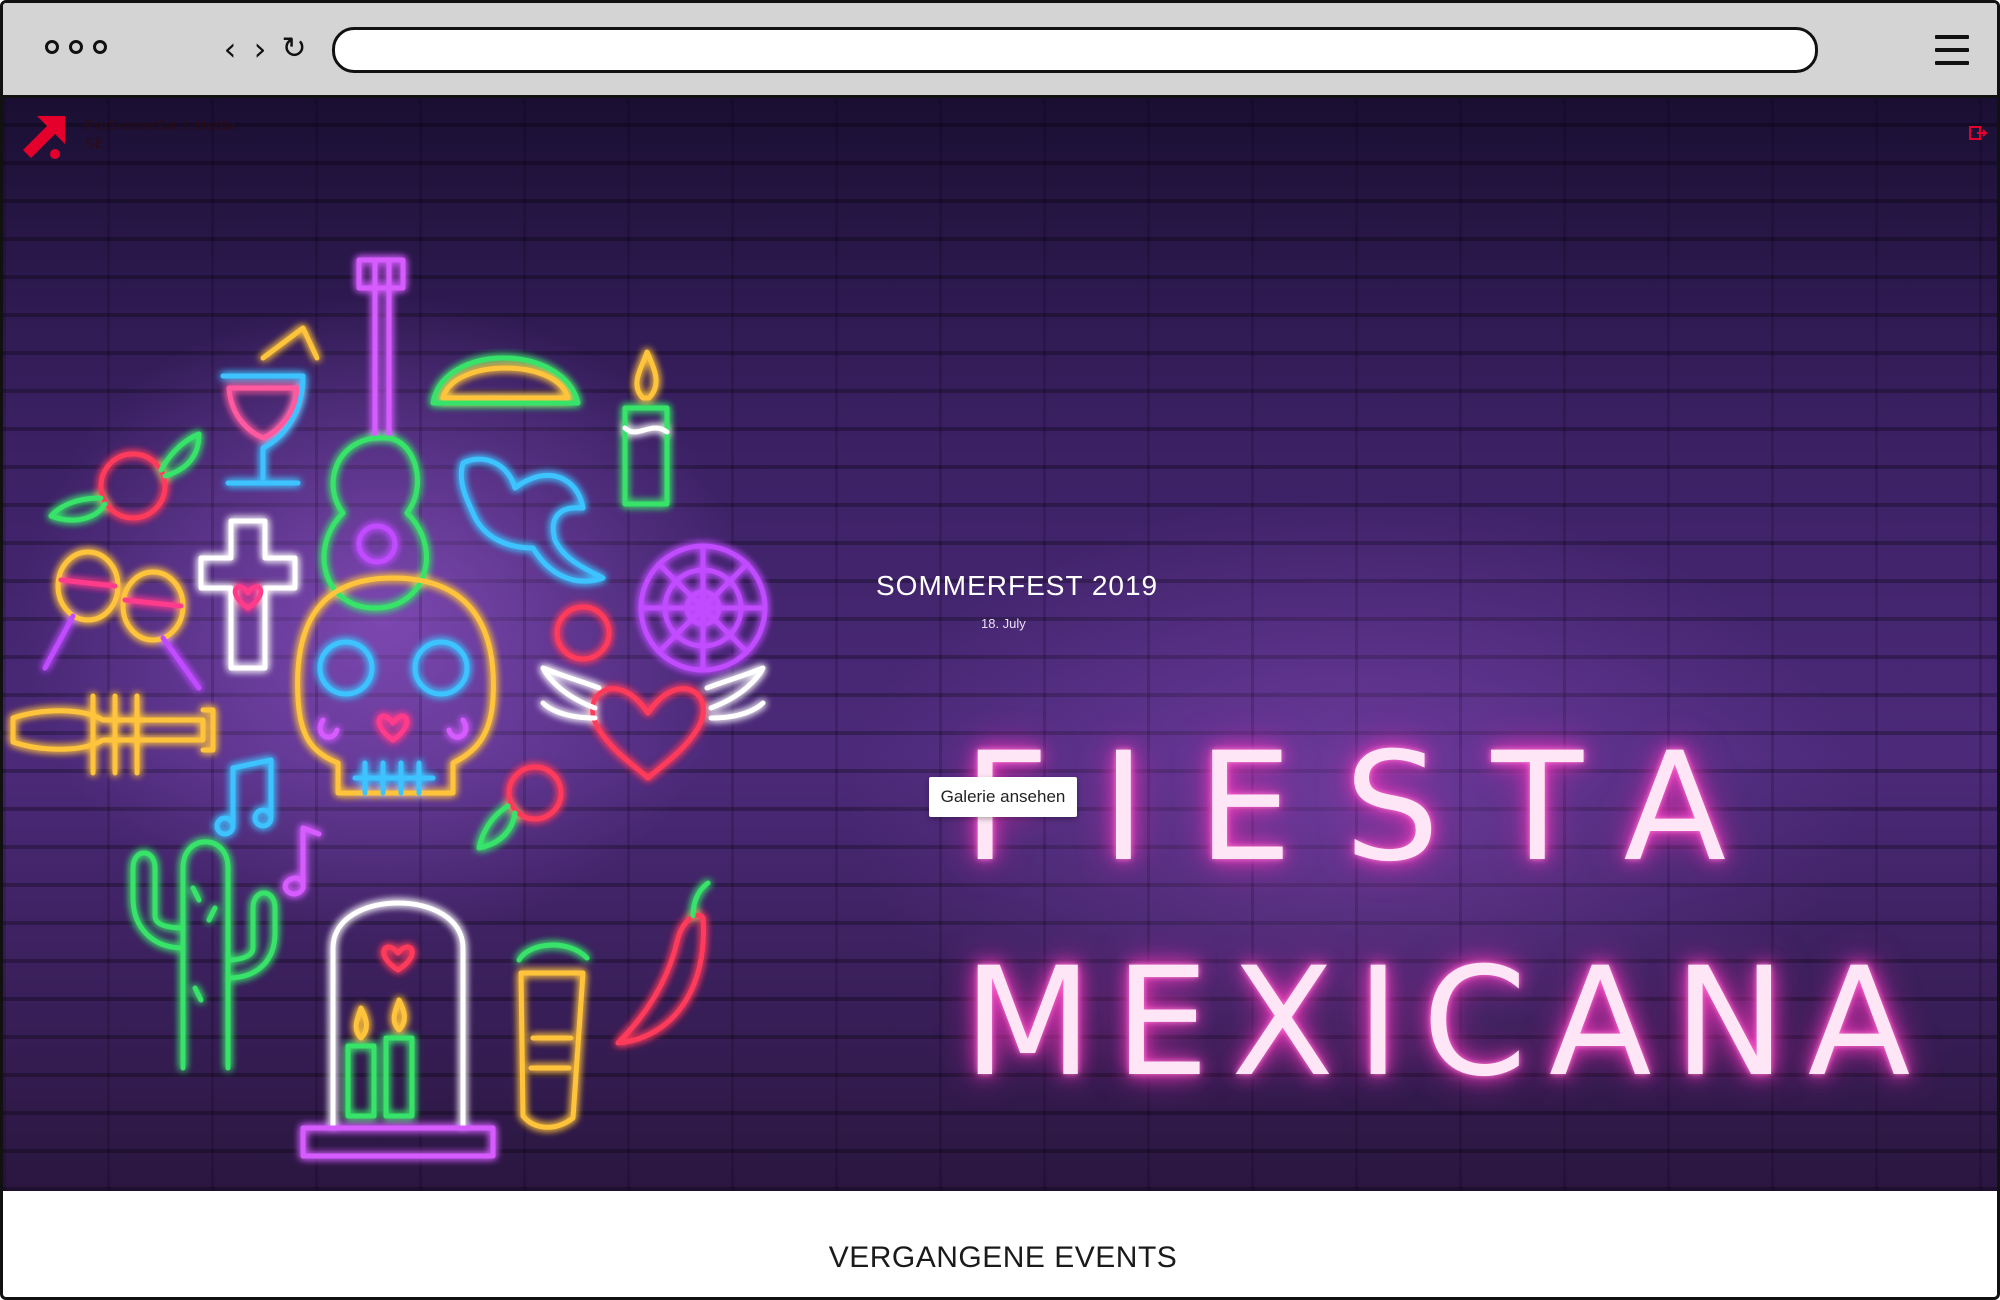 The width and height of the screenshot is (2000, 1300). What do you see at coordinates (1003, 1257) in the screenshot?
I see `past-events-heading: VERGANGENE EVENTS` at bounding box center [1003, 1257].